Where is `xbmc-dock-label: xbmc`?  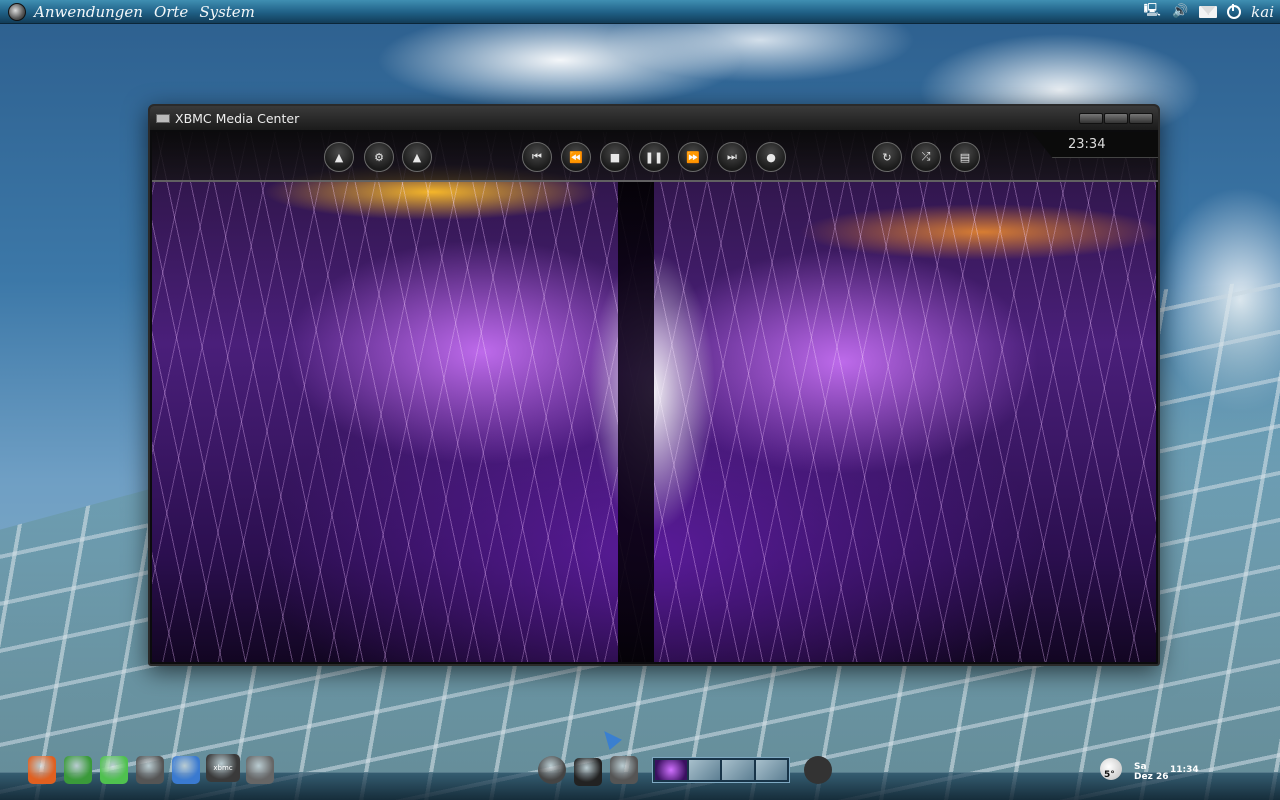 xbmc-dock-label: xbmc is located at coordinates (223, 768).